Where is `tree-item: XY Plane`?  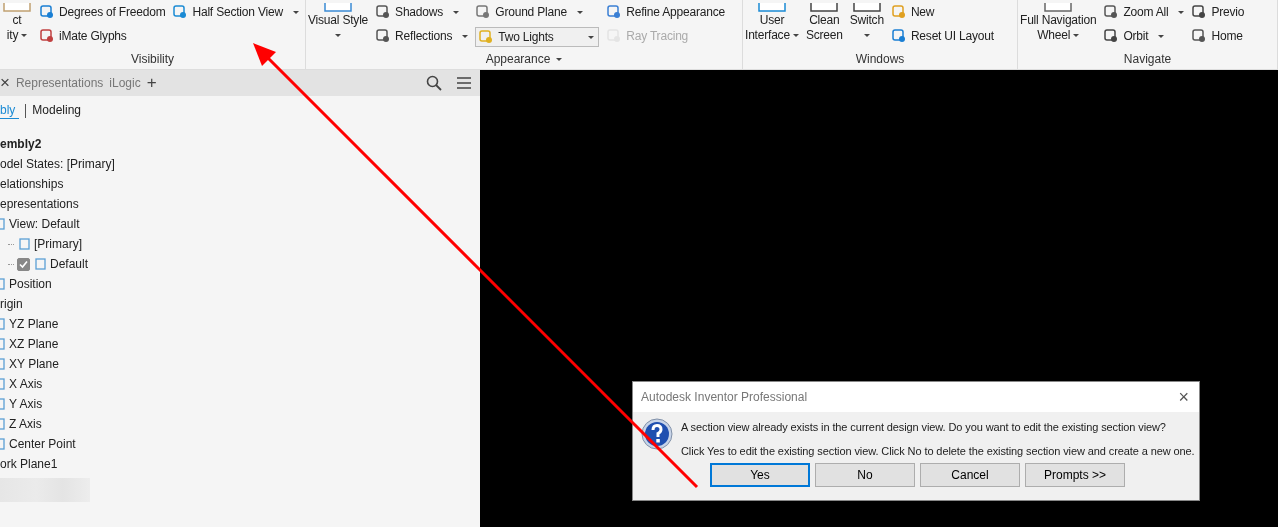 tree-item: XY Plane is located at coordinates (240, 364).